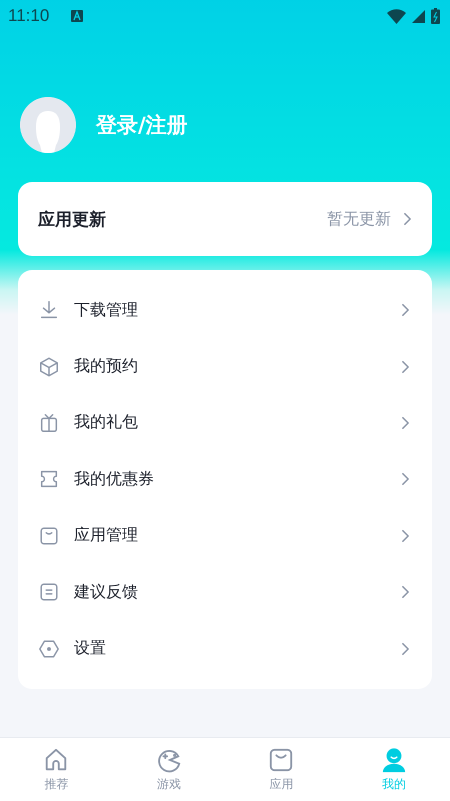 This screenshot has height=801, width=450. What do you see at coordinates (225, 479) in the screenshot?
I see `menu-item: 我的优惠券` at bounding box center [225, 479].